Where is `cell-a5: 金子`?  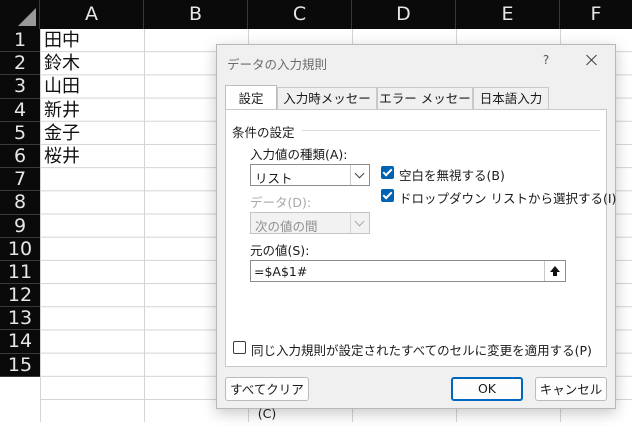
cell-a5: 金子 is located at coordinates (62, 133).